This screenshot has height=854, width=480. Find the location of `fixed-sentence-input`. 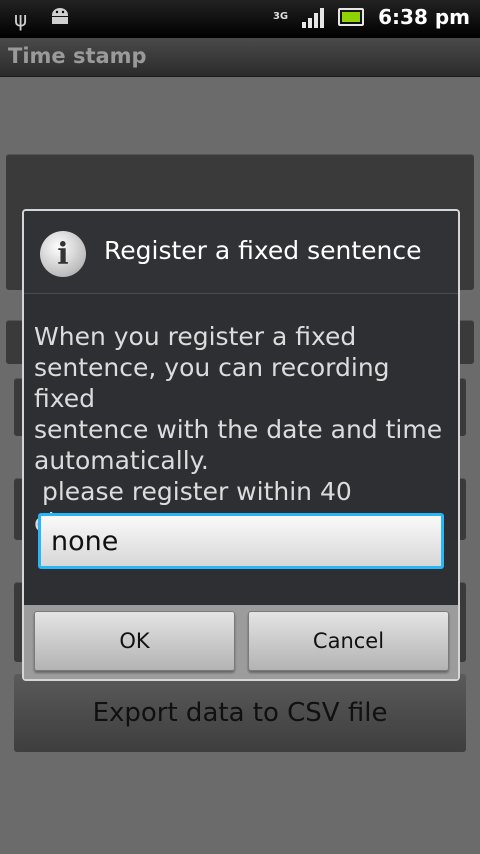

fixed-sentence-input is located at coordinates (241, 541).